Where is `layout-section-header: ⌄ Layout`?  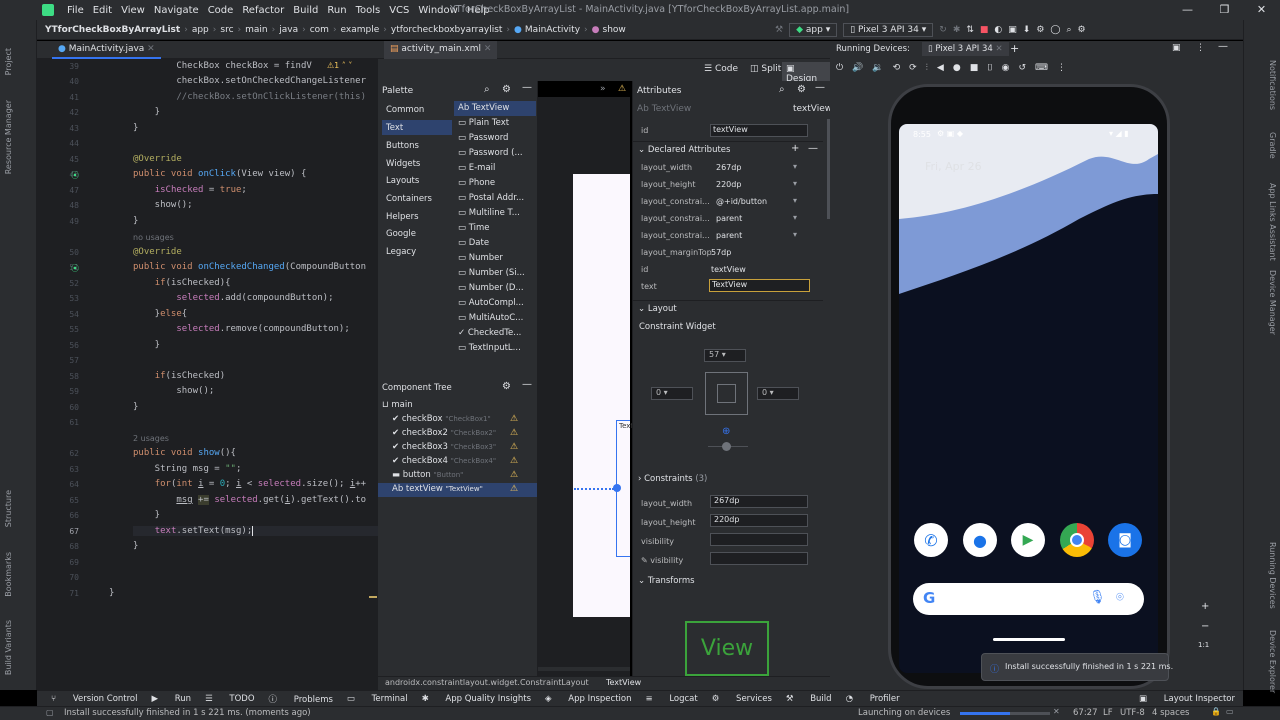 layout-section-header: ⌄ Layout is located at coordinates (728, 307).